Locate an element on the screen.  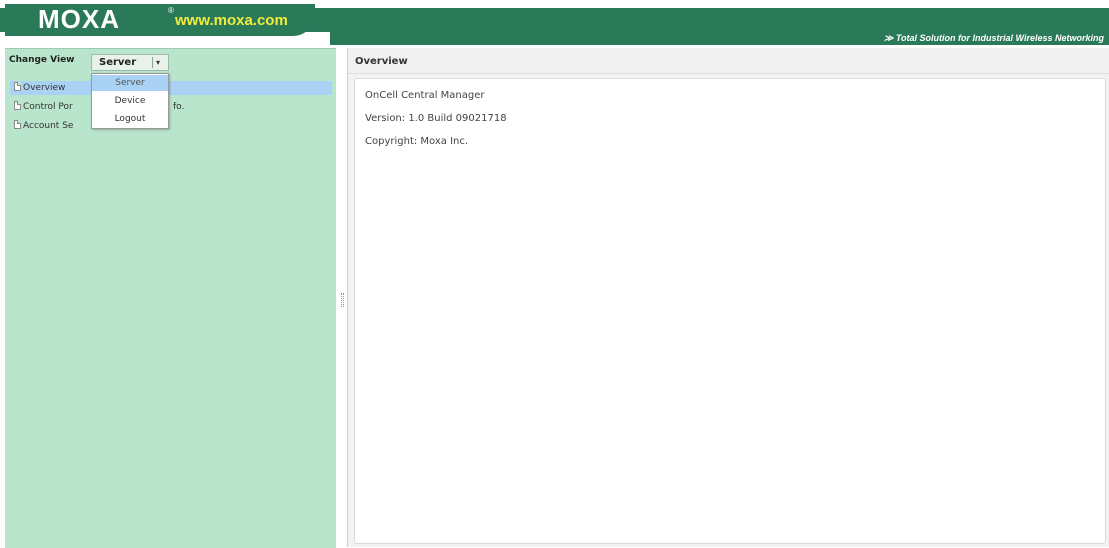
view-select: Server ▾ is located at coordinates (130, 62).